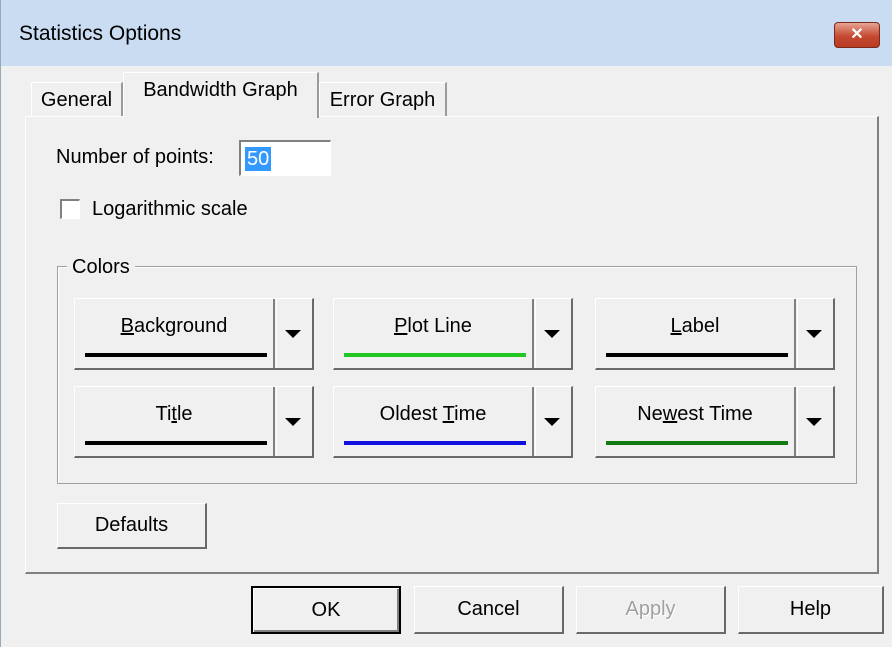 The height and width of the screenshot is (647, 892). I want to click on title-color-swatch, so click(176, 443).